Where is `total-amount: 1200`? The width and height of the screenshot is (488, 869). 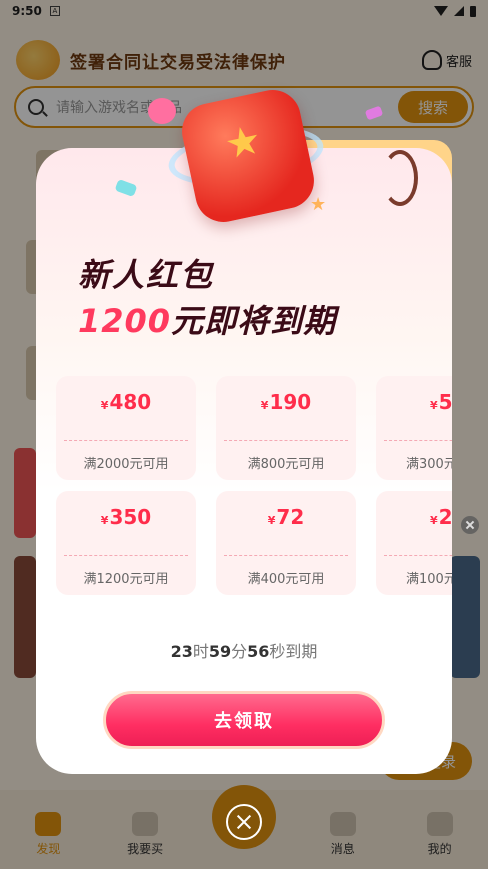
total-amount: 1200 is located at coordinates (125, 321).